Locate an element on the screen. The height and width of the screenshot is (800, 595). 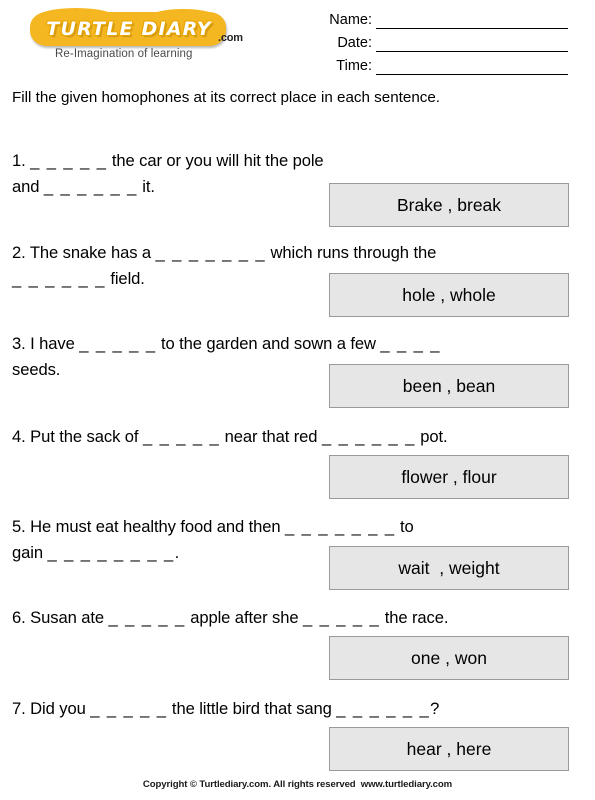
field-row-name: Name: is located at coordinates (443, 17).